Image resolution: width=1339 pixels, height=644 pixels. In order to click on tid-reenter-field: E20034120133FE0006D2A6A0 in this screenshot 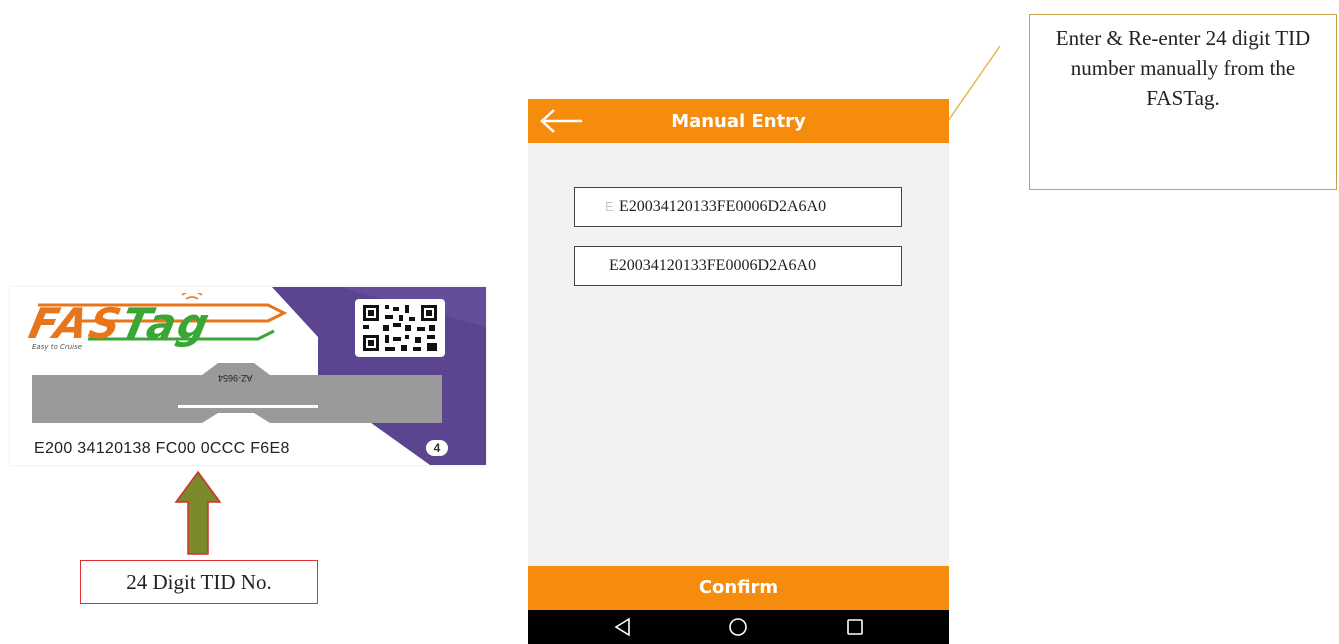, I will do `click(738, 266)`.